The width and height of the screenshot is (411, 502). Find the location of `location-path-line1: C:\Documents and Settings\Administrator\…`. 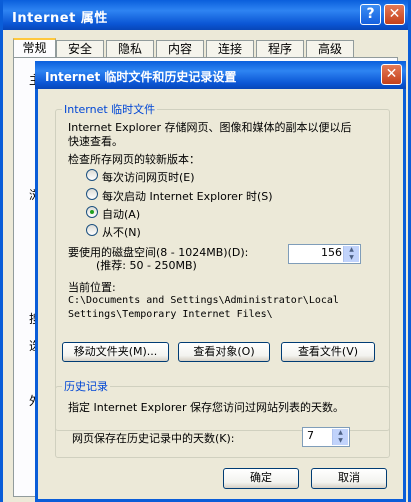

location-path-line1: C:\Documents and Settings\Administrator\… is located at coordinates (203, 300).